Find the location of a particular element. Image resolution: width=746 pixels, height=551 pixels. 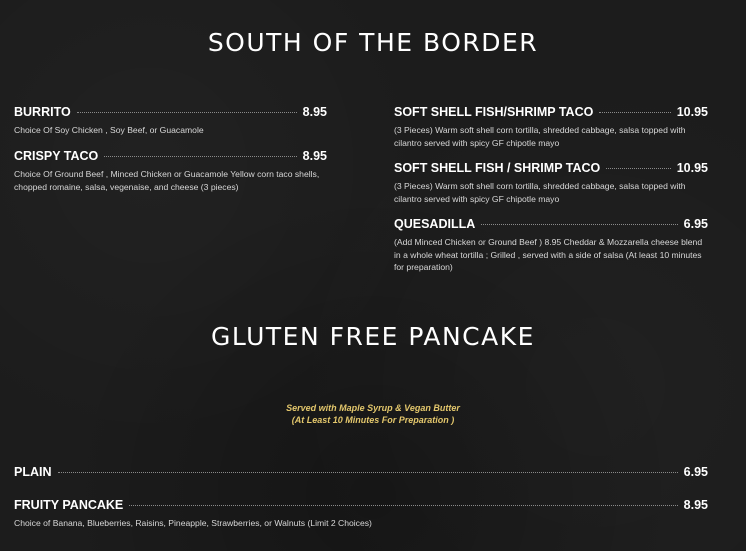

item-name: FRUITY PANCAKE is located at coordinates (69, 505).